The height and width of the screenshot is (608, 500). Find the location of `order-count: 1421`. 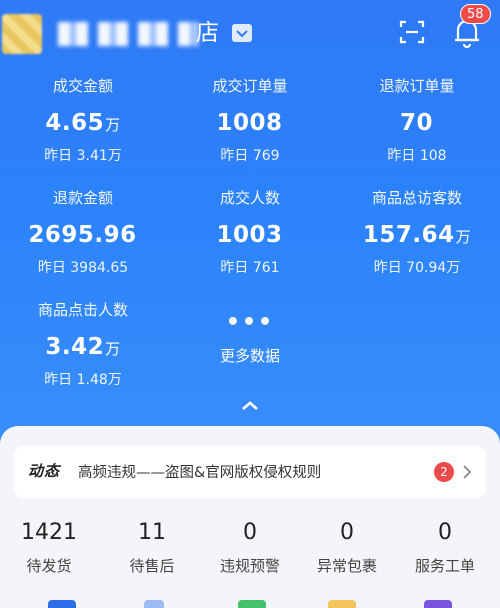

order-count: 1421 is located at coordinates (49, 532).